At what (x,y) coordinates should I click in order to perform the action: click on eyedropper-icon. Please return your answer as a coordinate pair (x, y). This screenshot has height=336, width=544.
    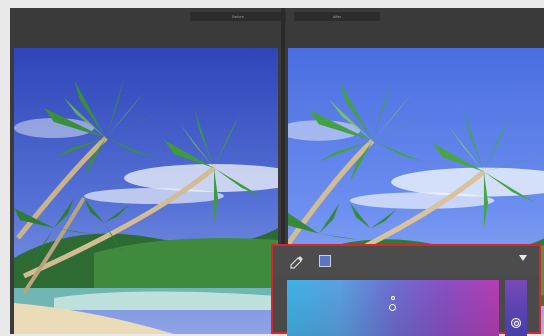
    Looking at the image, I should click on (297, 262).